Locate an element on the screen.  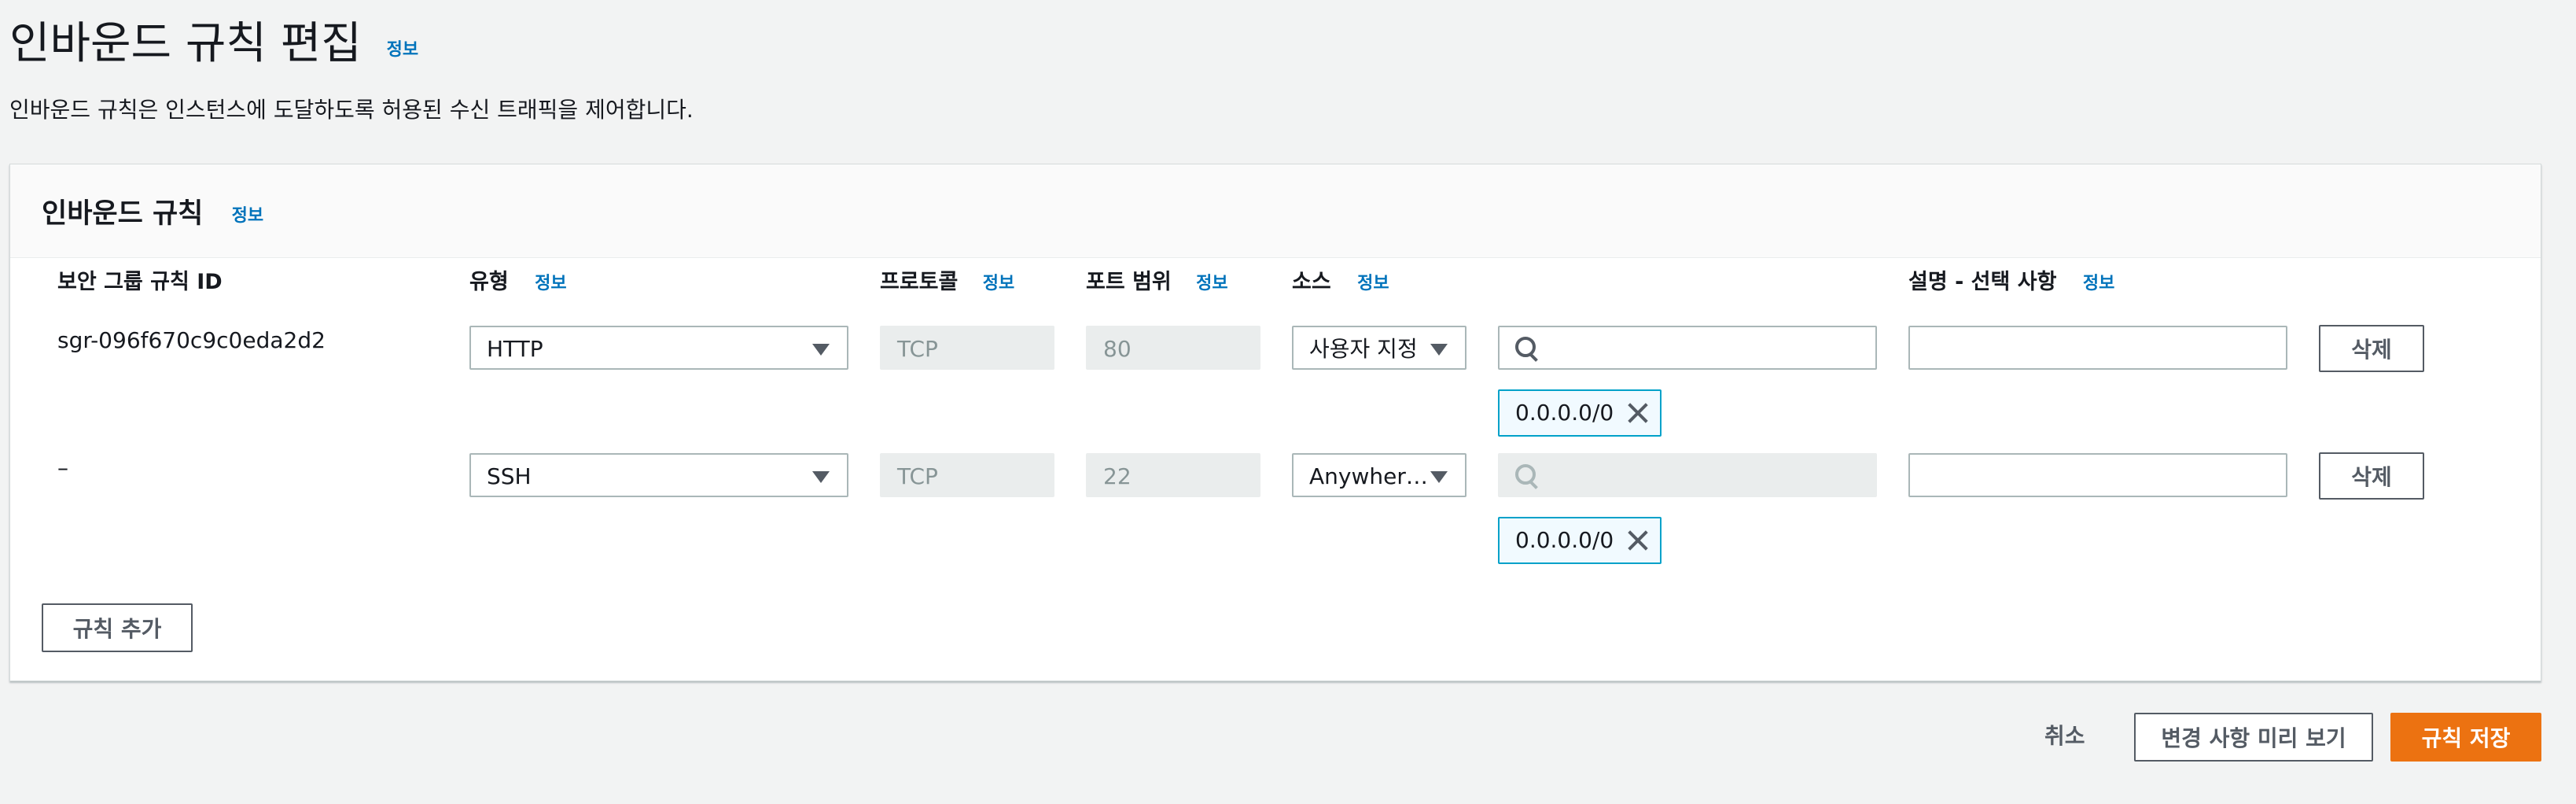
panel-title-info-link: 정보 is located at coordinates (248, 216).